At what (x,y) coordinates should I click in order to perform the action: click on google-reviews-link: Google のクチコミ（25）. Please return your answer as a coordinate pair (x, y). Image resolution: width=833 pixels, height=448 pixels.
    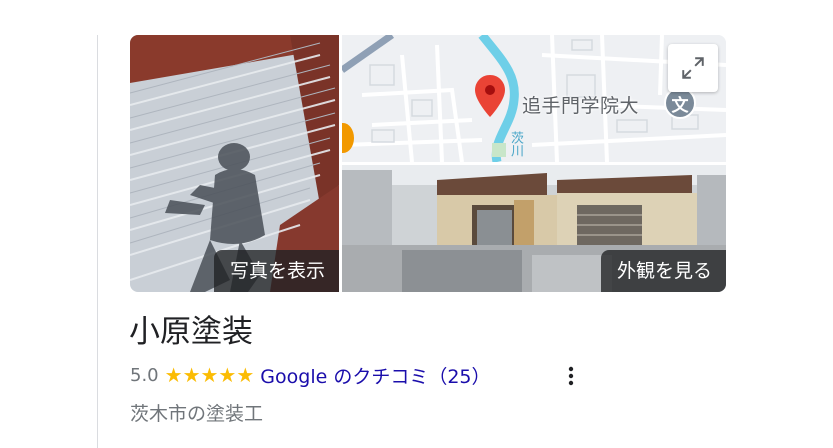
    Looking at the image, I should click on (375, 375).